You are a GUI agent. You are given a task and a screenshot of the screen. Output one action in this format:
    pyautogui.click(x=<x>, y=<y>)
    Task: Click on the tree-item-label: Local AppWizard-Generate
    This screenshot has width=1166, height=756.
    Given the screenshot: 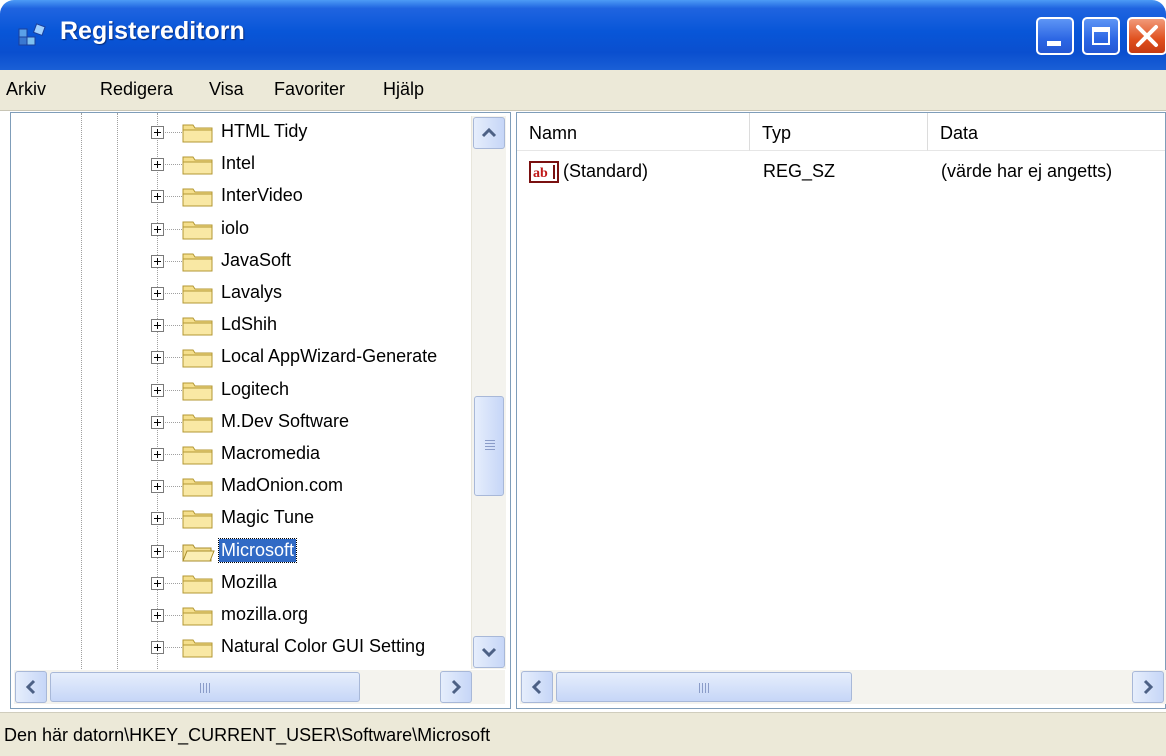 What is the action you would take?
    pyautogui.click(x=329, y=356)
    